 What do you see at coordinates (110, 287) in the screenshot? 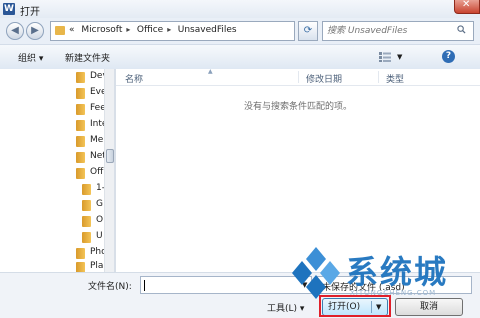
I see `filename-label: 文件名(N):` at bounding box center [110, 287].